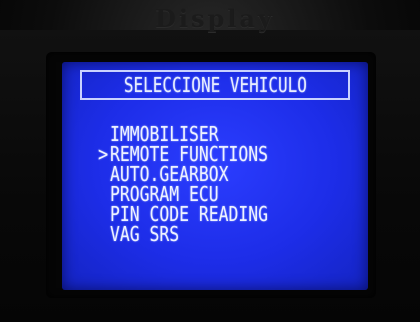  I want to click on menu-item-remote-functions: > REMOTE FUNCTIONS, so click(200, 154).